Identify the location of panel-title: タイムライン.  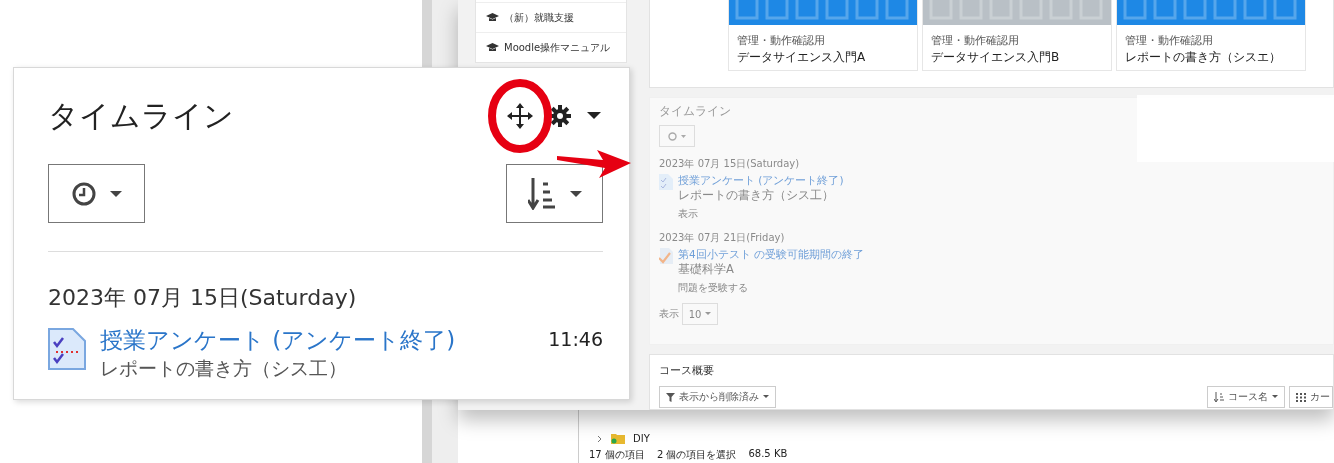
(695, 111).